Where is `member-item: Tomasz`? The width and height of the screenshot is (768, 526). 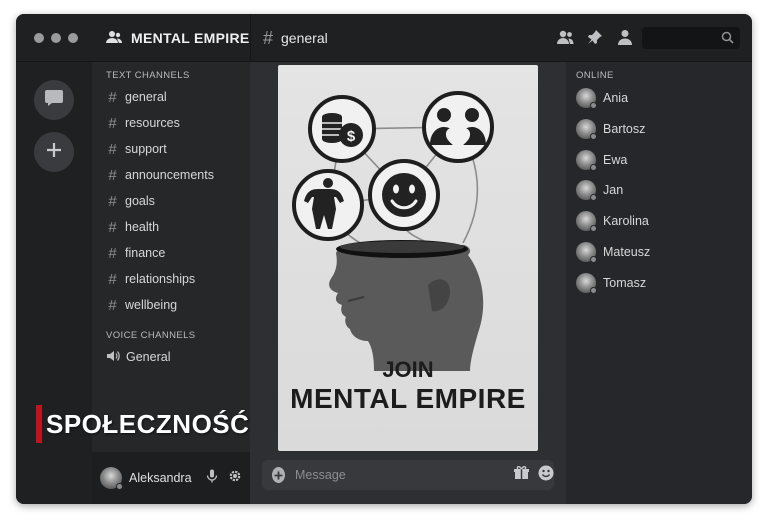 member-item: Tomasz is located at coordinates (611, 283).